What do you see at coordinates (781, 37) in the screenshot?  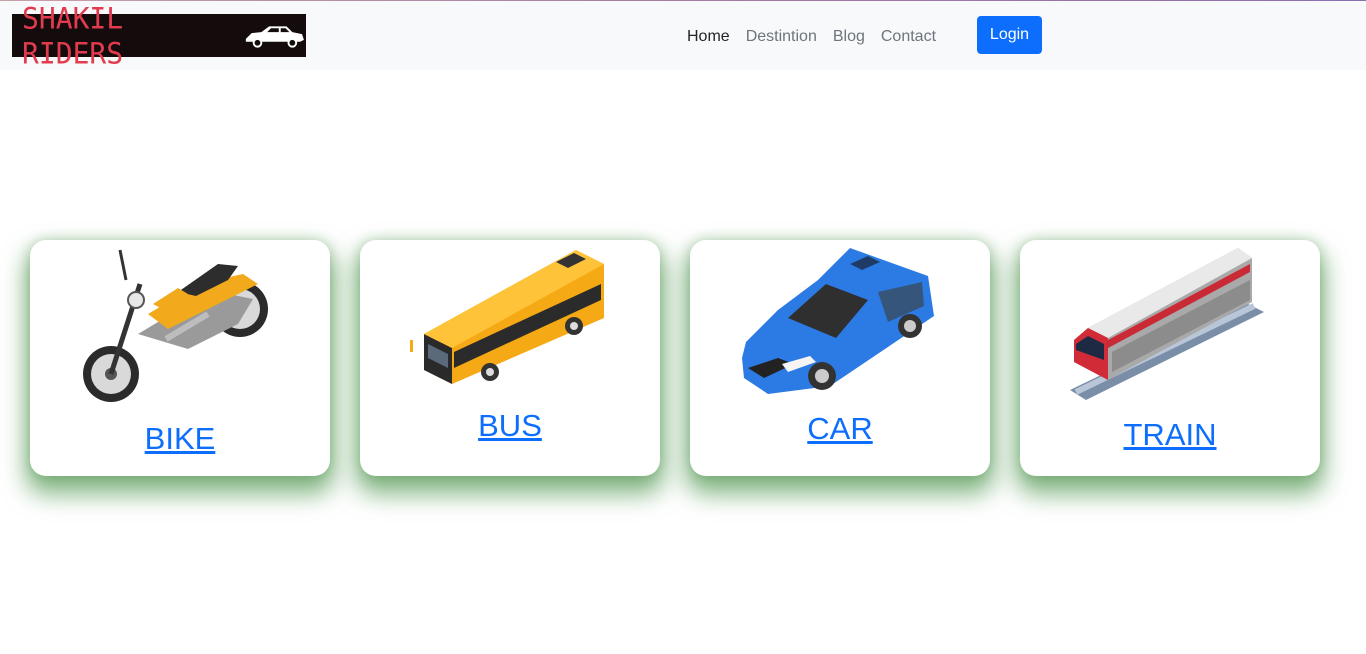 I see `nav-destination: Destintion` at bounding box center [781, 37].